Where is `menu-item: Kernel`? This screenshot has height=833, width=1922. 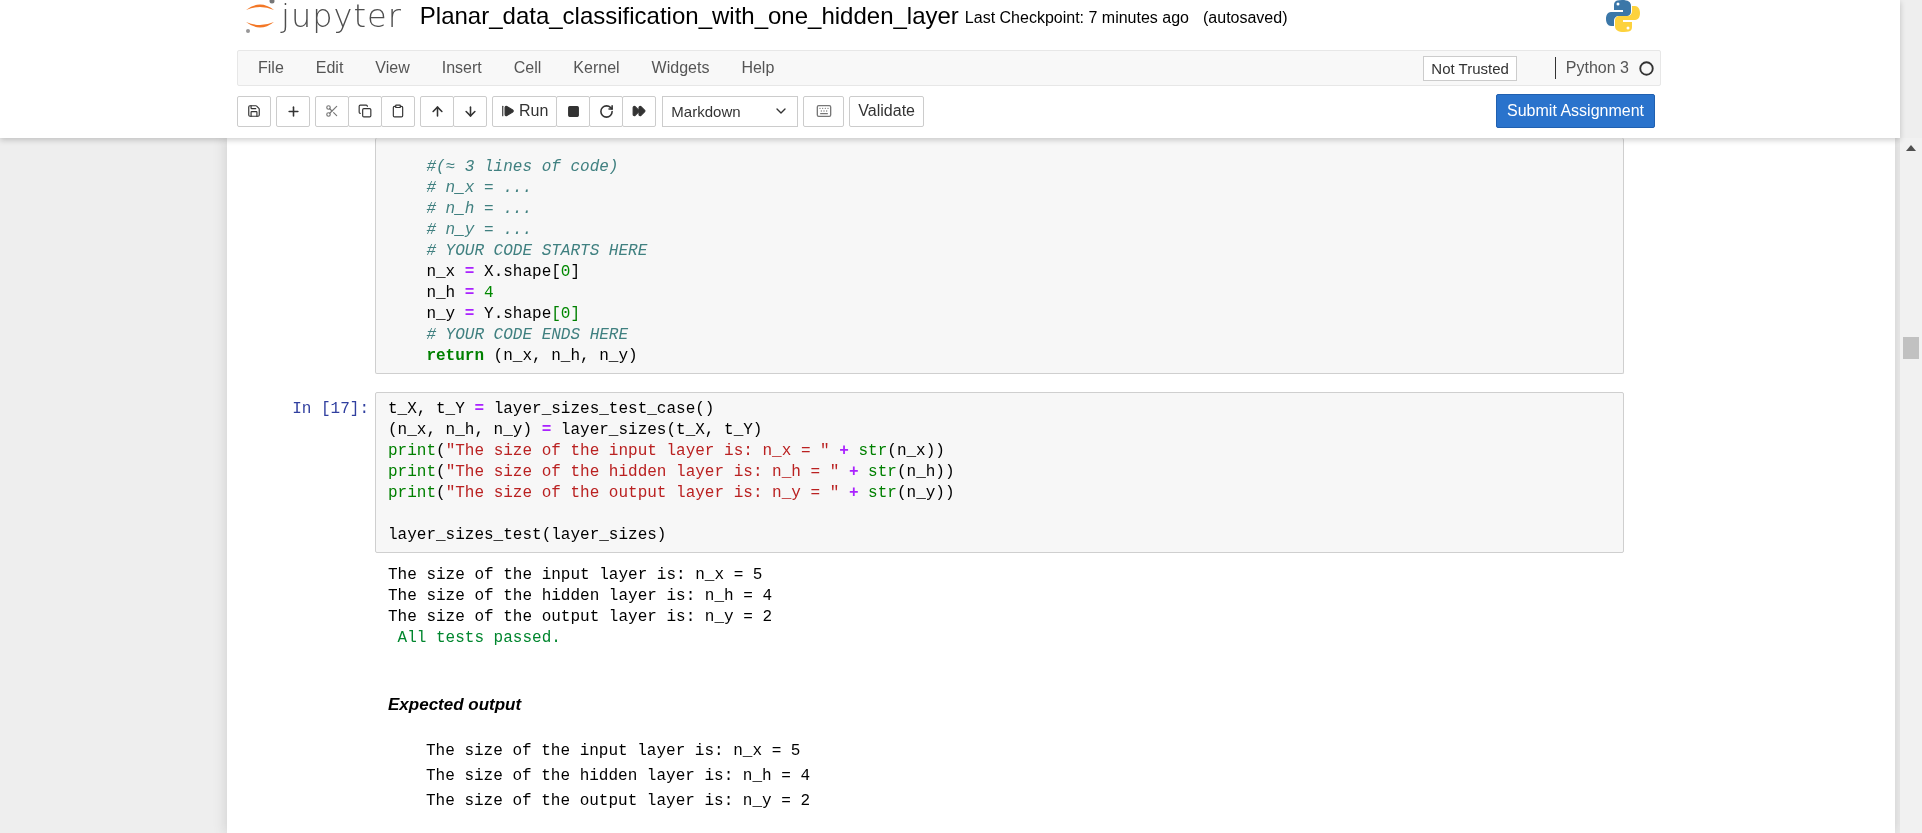 menu-item: Kernel is located at coordinates (596, 68).